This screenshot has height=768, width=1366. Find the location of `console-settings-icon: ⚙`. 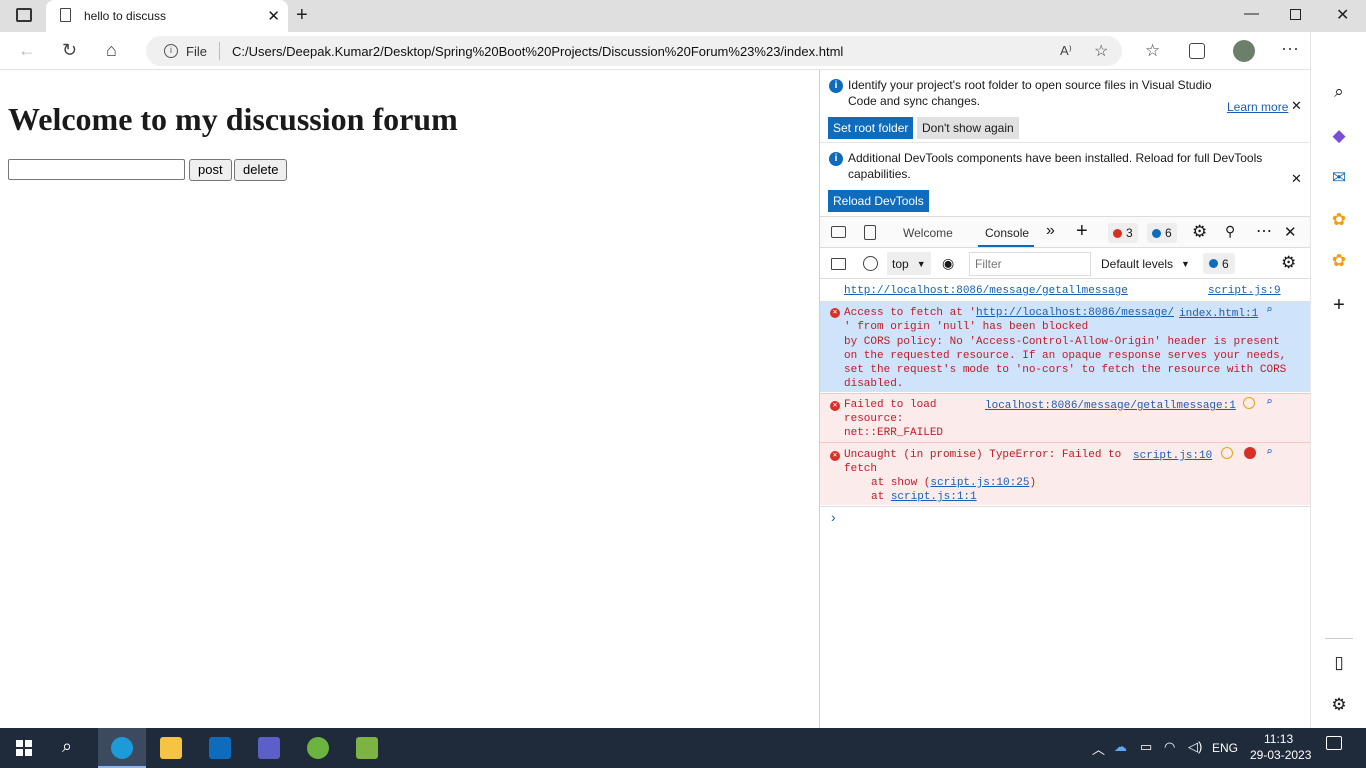

console-settings-icon: ⚙ is located at coordinates (1288, 263).